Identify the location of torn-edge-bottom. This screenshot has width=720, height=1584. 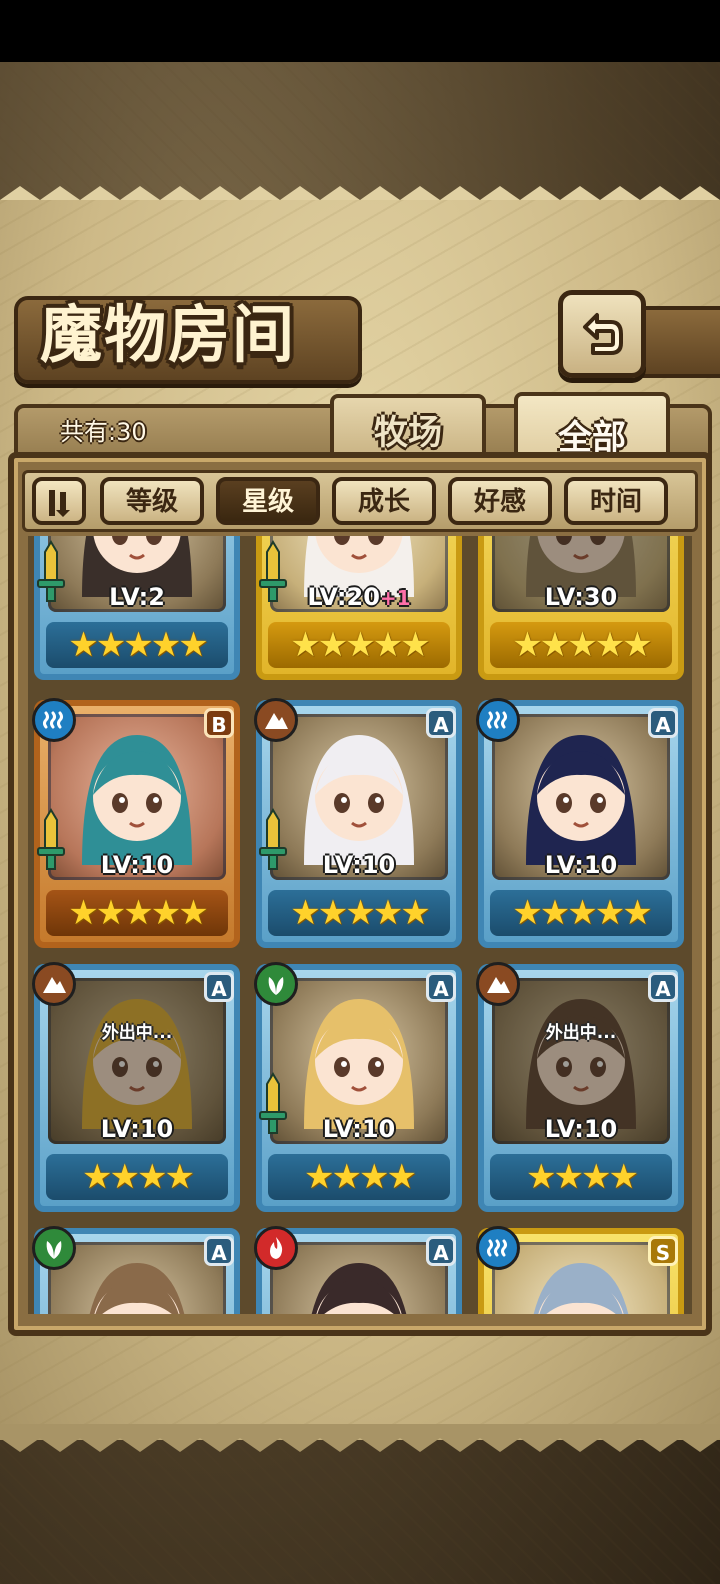
(360, 1438).